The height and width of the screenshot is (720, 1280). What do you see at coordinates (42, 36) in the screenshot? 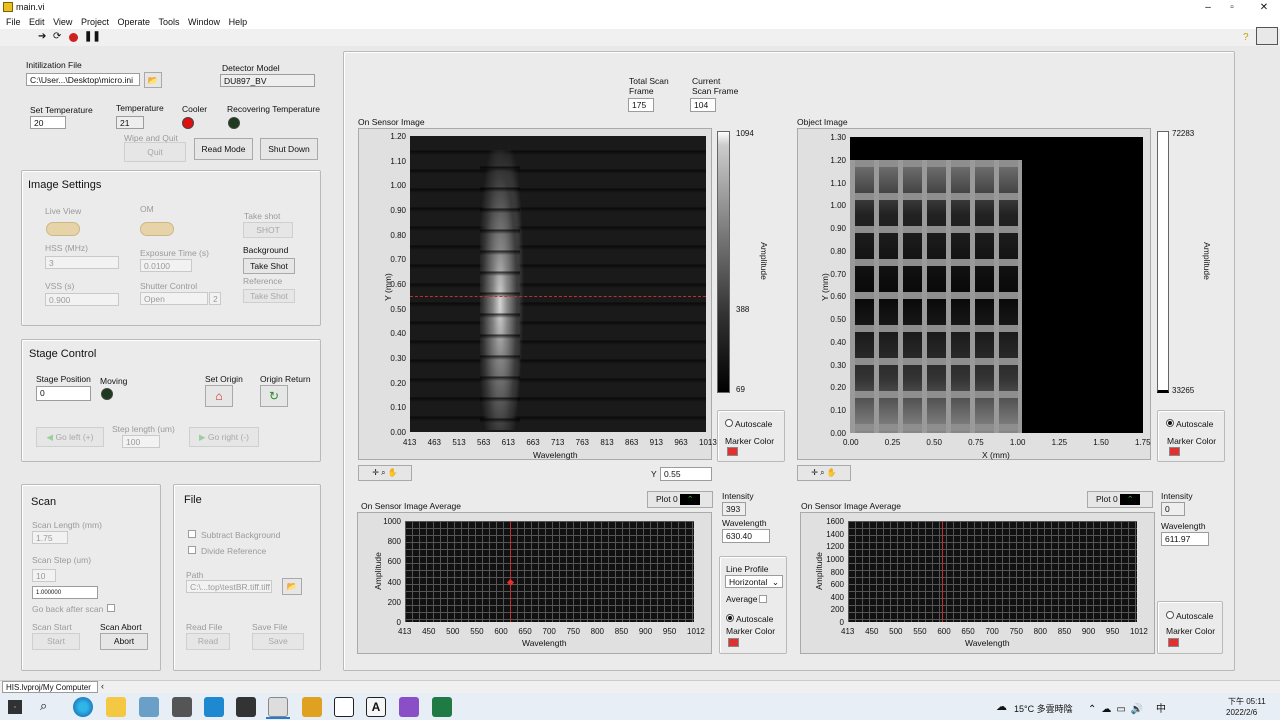
I see `run-arrow-icon: ➔` at bounding box center [42, 36].